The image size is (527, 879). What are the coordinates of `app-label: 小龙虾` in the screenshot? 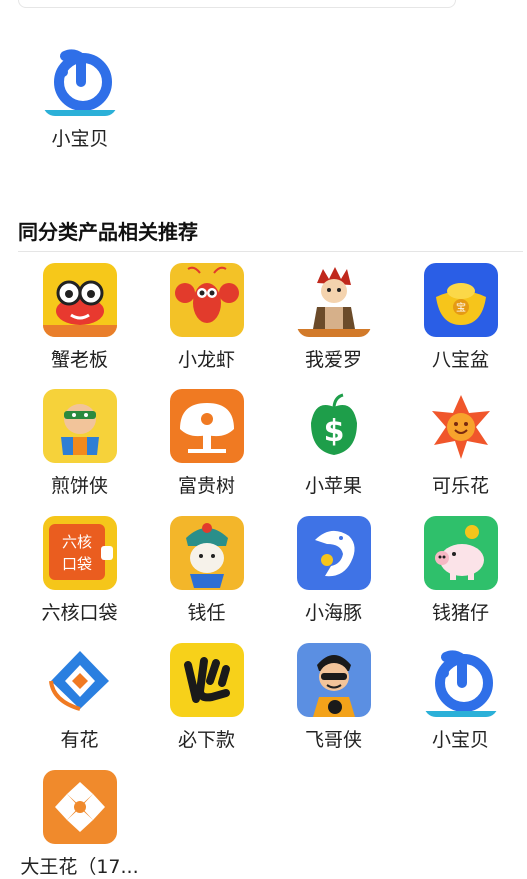 It's located at (206, 360).